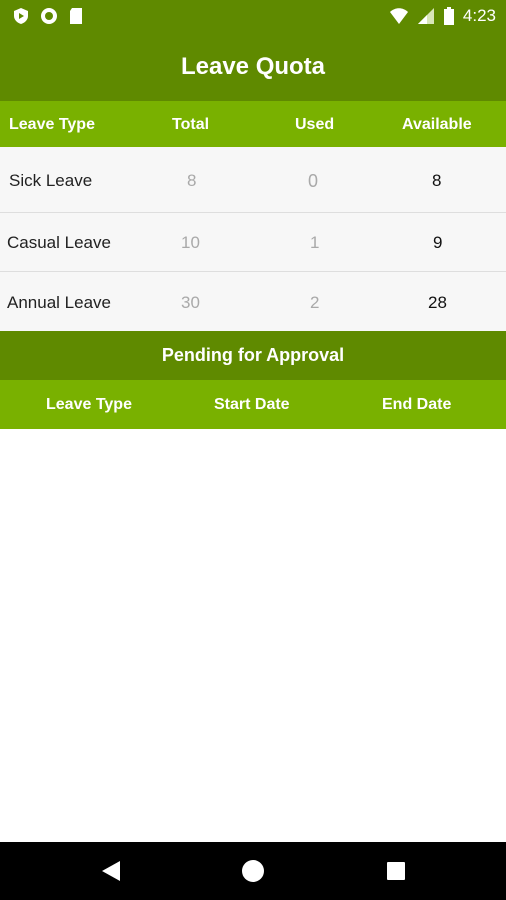 This screenshot has height=900, width=506. Describe the element at coordinates (448, 16) in the screenshot. I see `battery-icon` at that location.